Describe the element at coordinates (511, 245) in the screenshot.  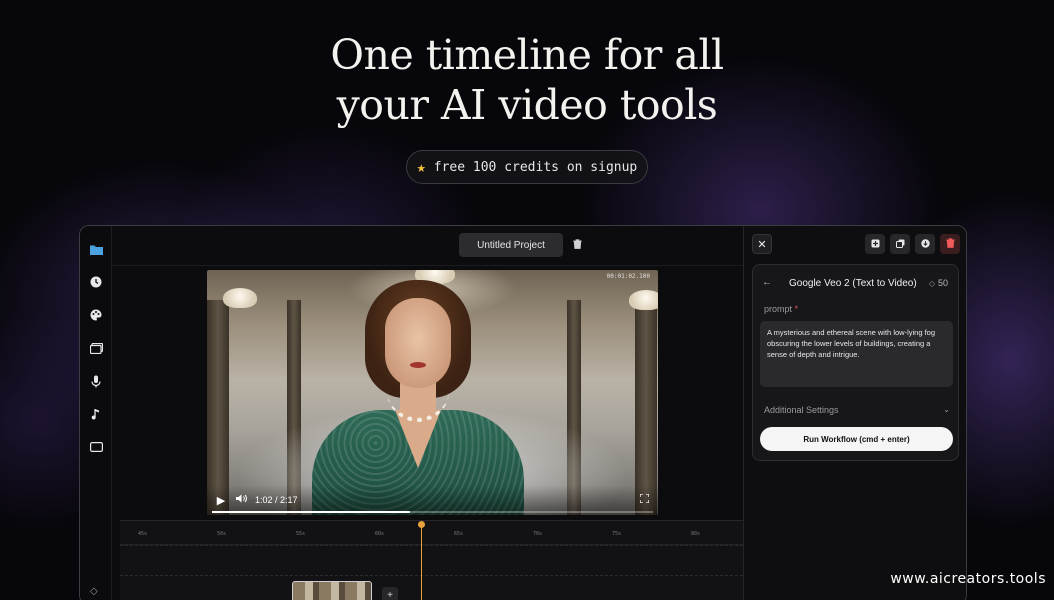
I see `project-name-button: Untitled Project` at that location.